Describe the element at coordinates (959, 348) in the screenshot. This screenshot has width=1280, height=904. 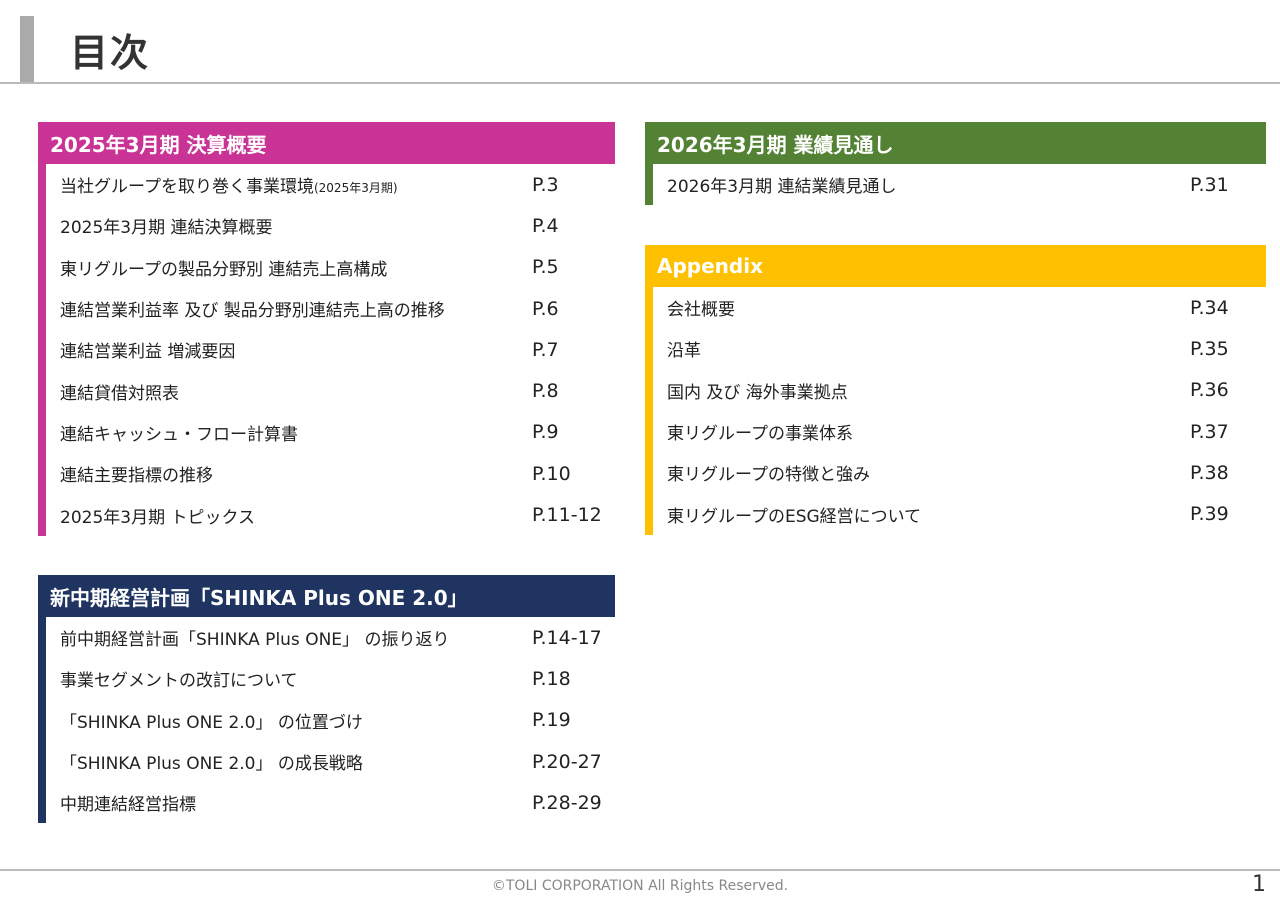
I see `toc-item: 沿革 P.35` at that location.